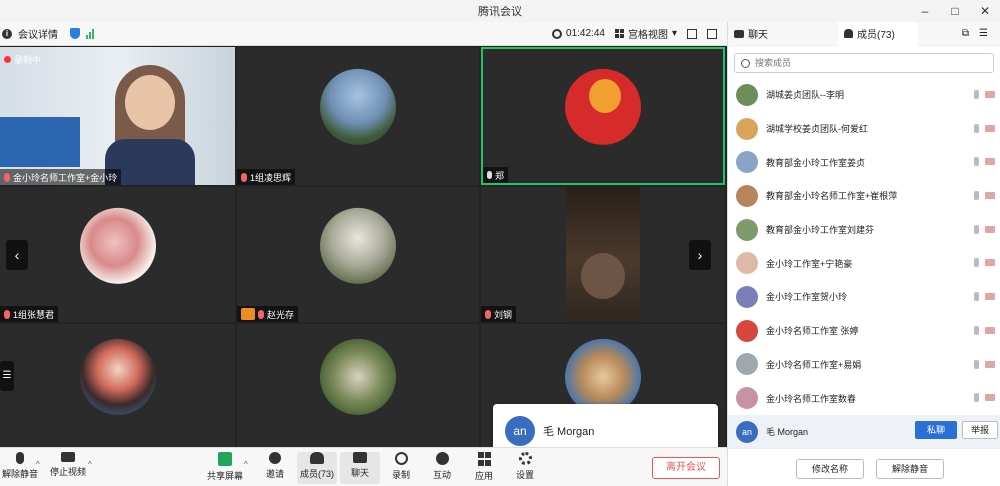 The height and width of the screenshot is (486, 1000). I want to click on report-button: 举报, so click(980, 429).